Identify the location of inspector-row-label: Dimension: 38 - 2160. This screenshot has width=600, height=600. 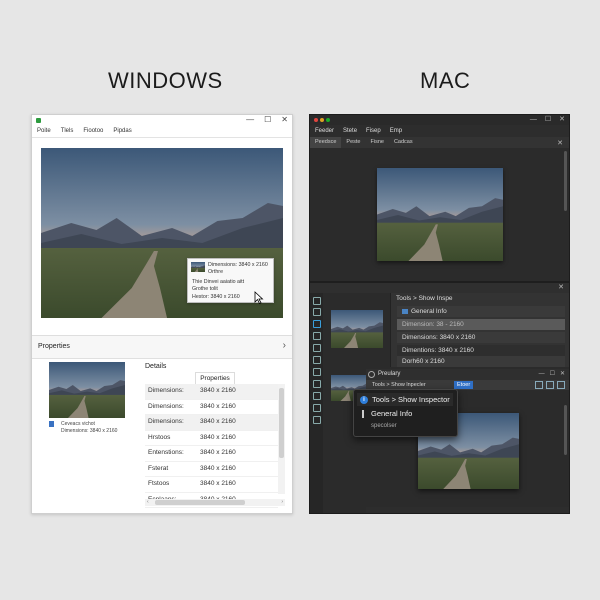
(433, 324).